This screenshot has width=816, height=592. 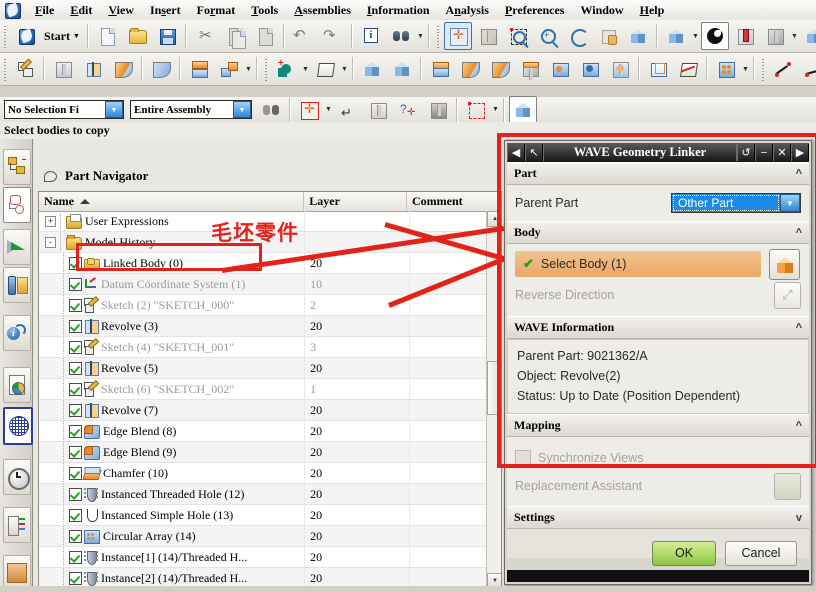 What do you see at coordinates (775, 36) in the screenshot?
I see `shaded-with-edges-icon` at bounding box center [775, 36].